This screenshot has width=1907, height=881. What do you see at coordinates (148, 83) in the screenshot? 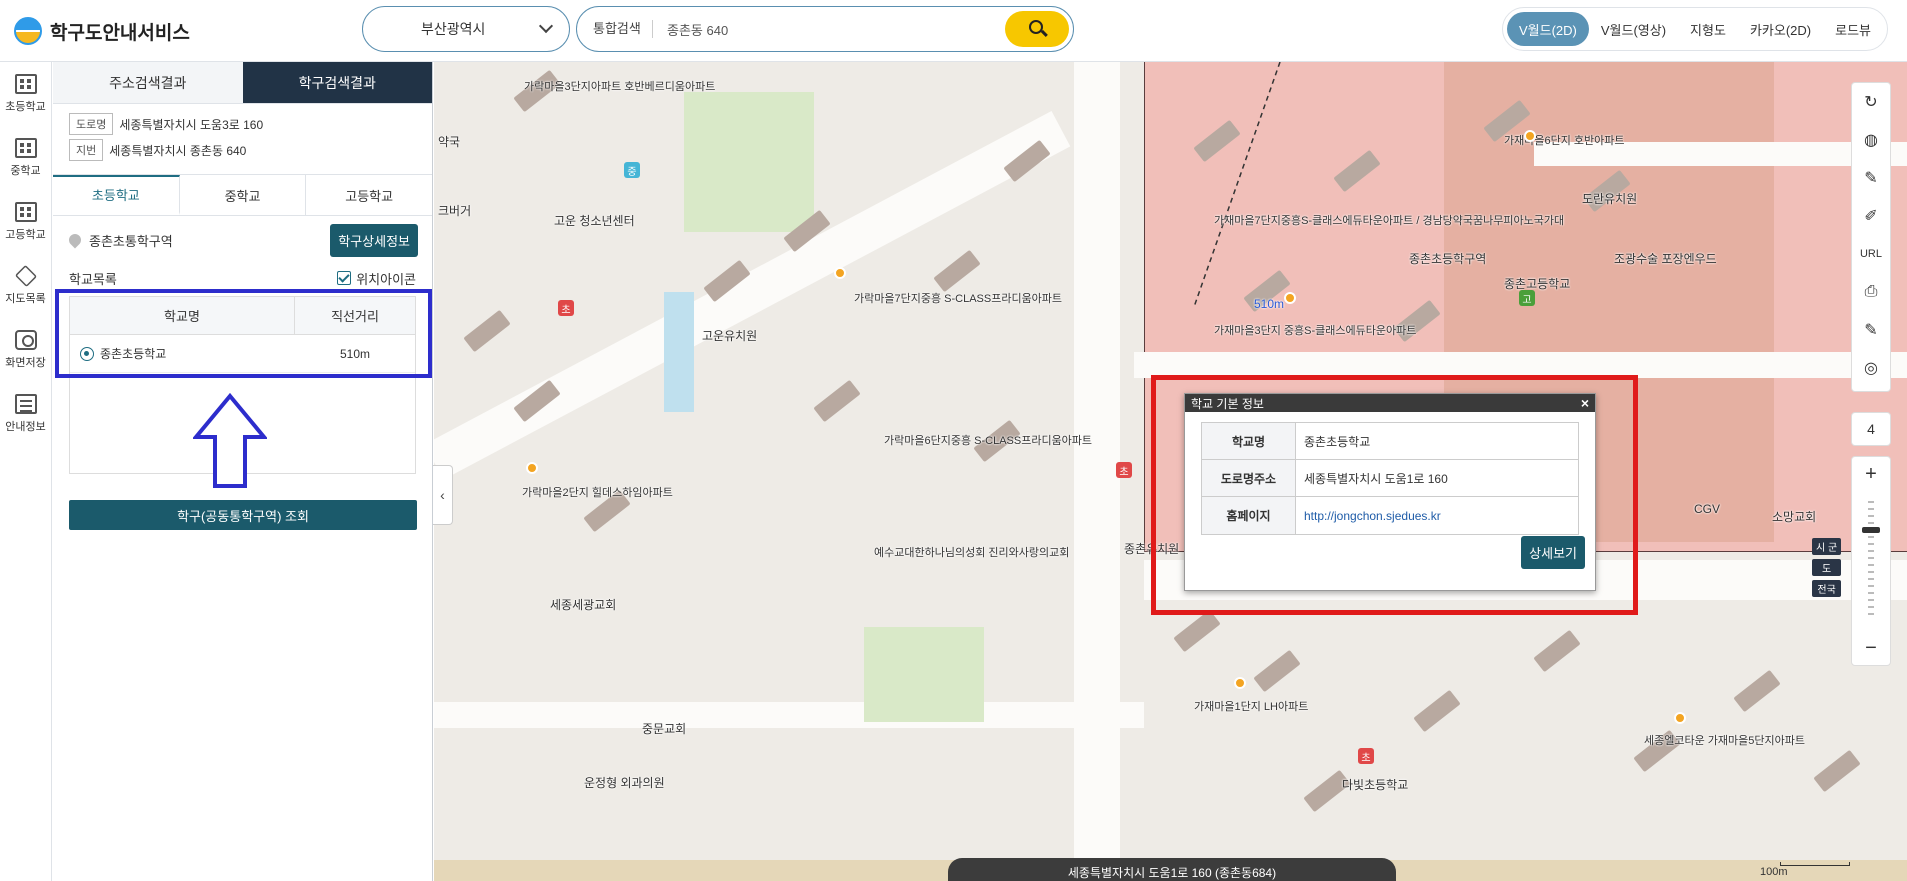
I see `tab-address-result: 주소검색결과` at bounding box center [148, 83].